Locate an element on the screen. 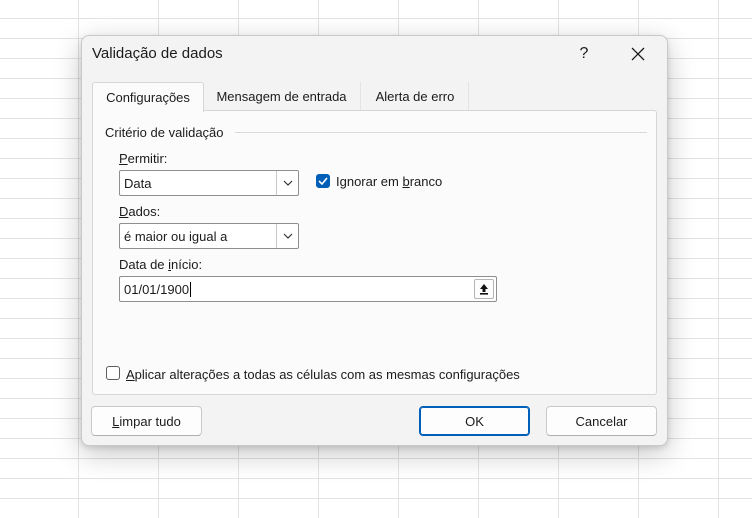 The image size is (752, 518). help-label: ? is located at coordinates (584, 53).